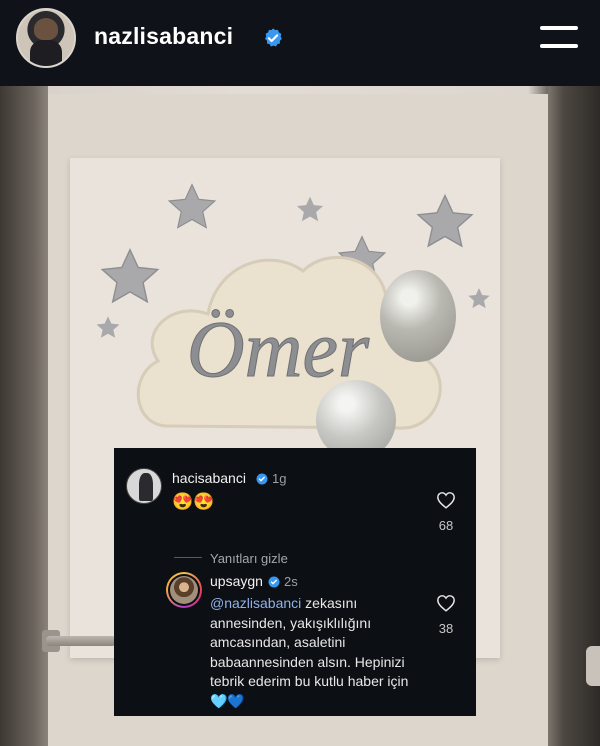 The image size is (600, 746). Describe the element at coordinates (193, 501) in the screenshot. I see `comment-text: 😍😍` at that location.